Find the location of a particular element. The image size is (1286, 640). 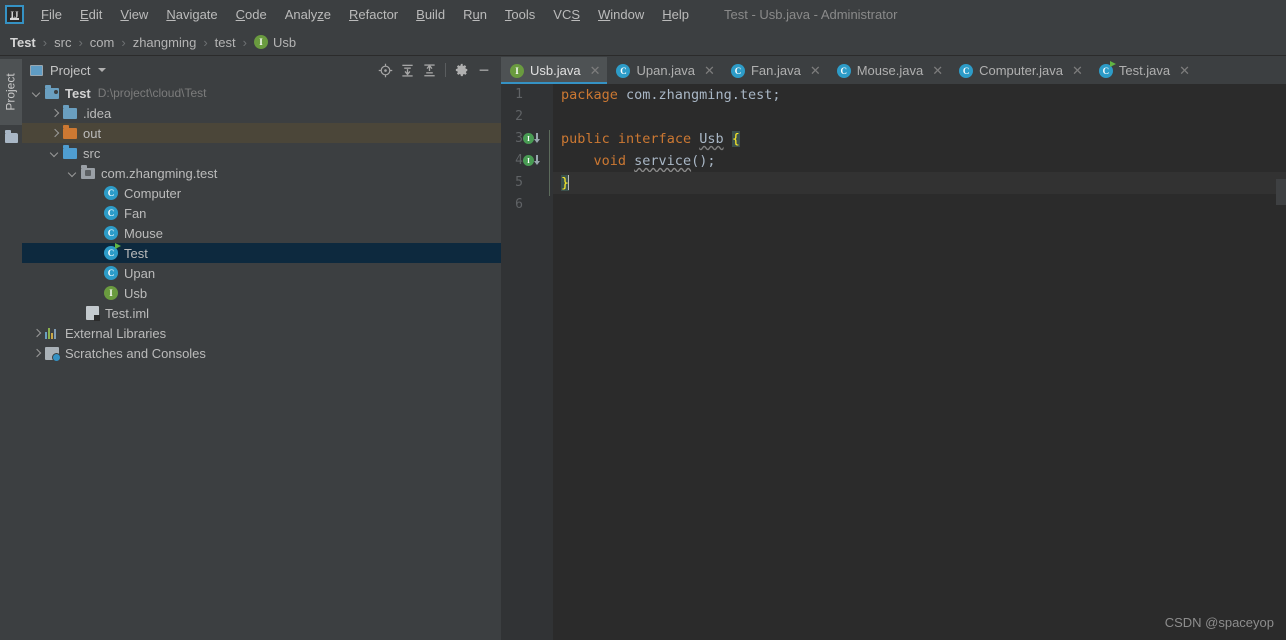

collapse-all-icon is located at coordinates (429, 70).